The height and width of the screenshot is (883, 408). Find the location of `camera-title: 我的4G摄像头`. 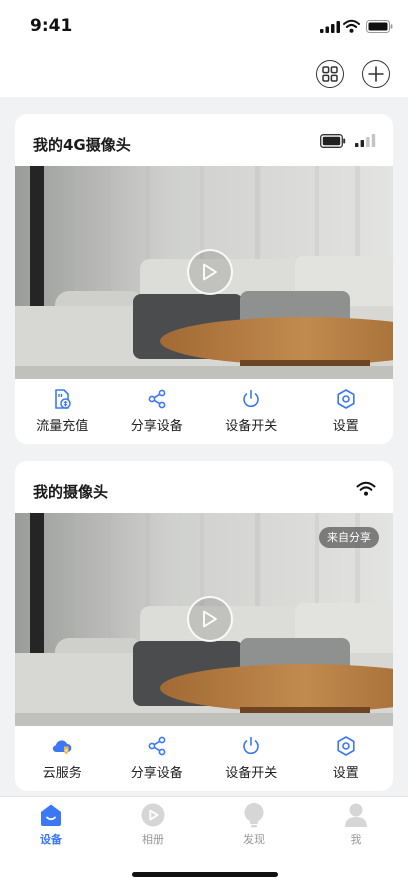

camera-title: 我的4G摄像头 is located at coordinates (82, 145).